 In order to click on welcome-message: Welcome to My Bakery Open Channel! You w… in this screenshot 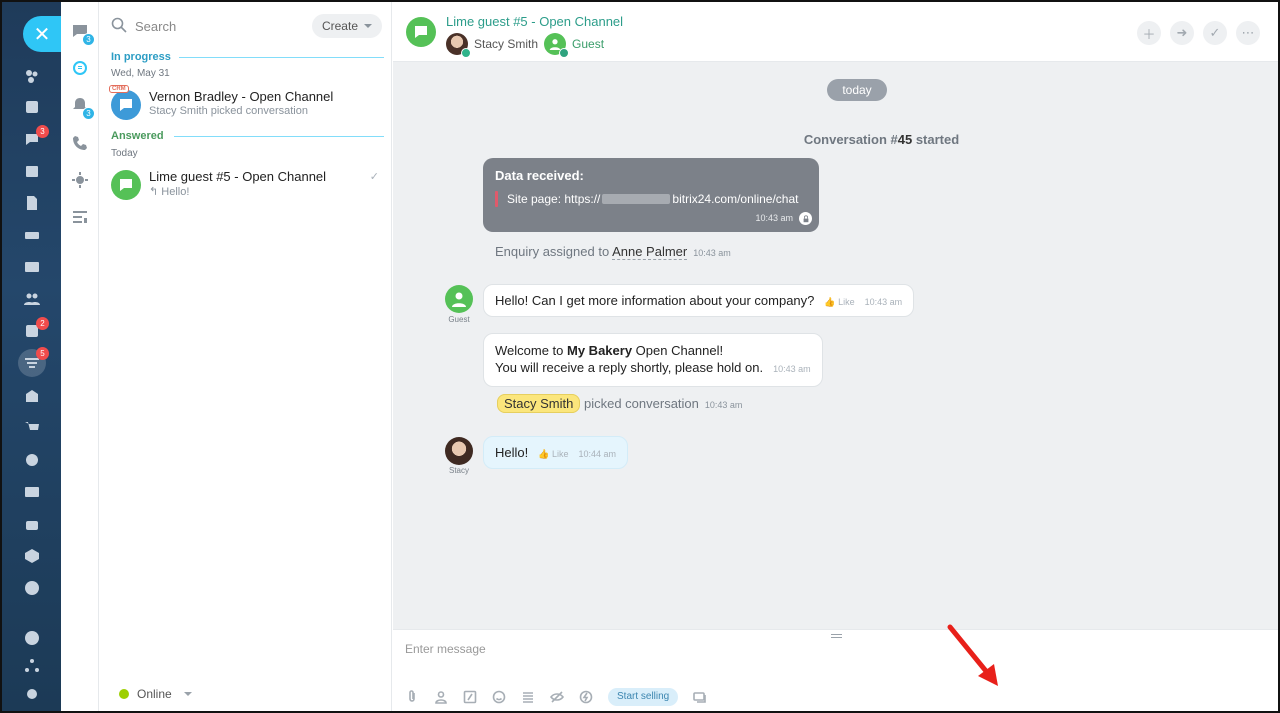, I will do `click(653, 360)`.